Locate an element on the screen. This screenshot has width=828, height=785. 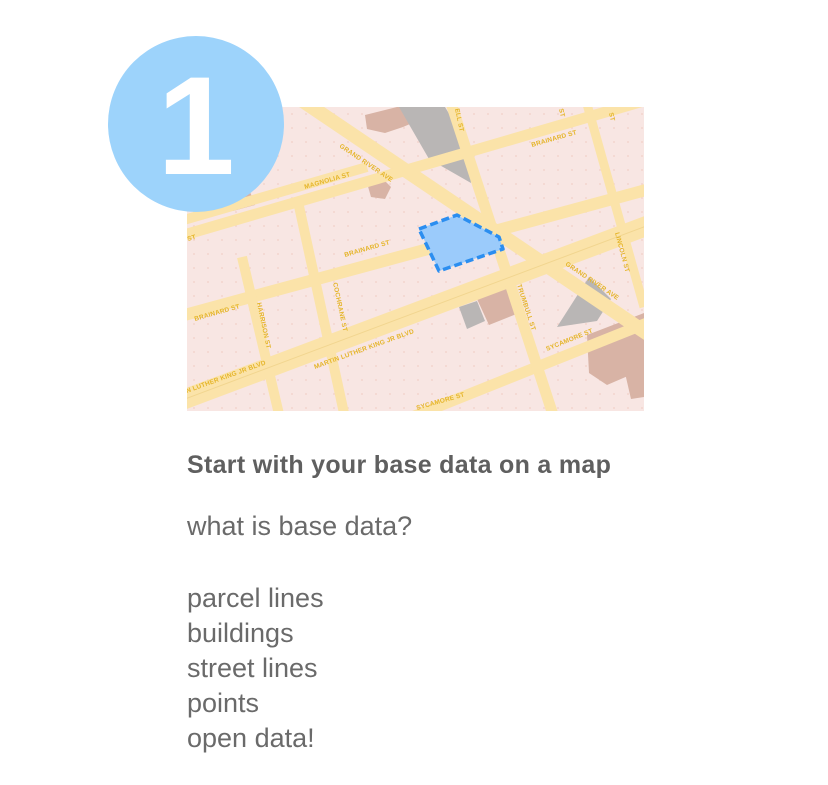
list-item: buildings is located at coordinates (240, 633).